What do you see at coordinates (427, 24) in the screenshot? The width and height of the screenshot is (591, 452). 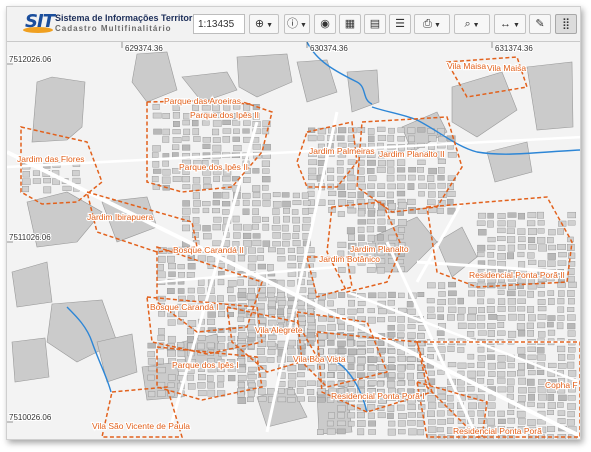 I see `print-icon: ⎙` at bounding box center [427, 24].